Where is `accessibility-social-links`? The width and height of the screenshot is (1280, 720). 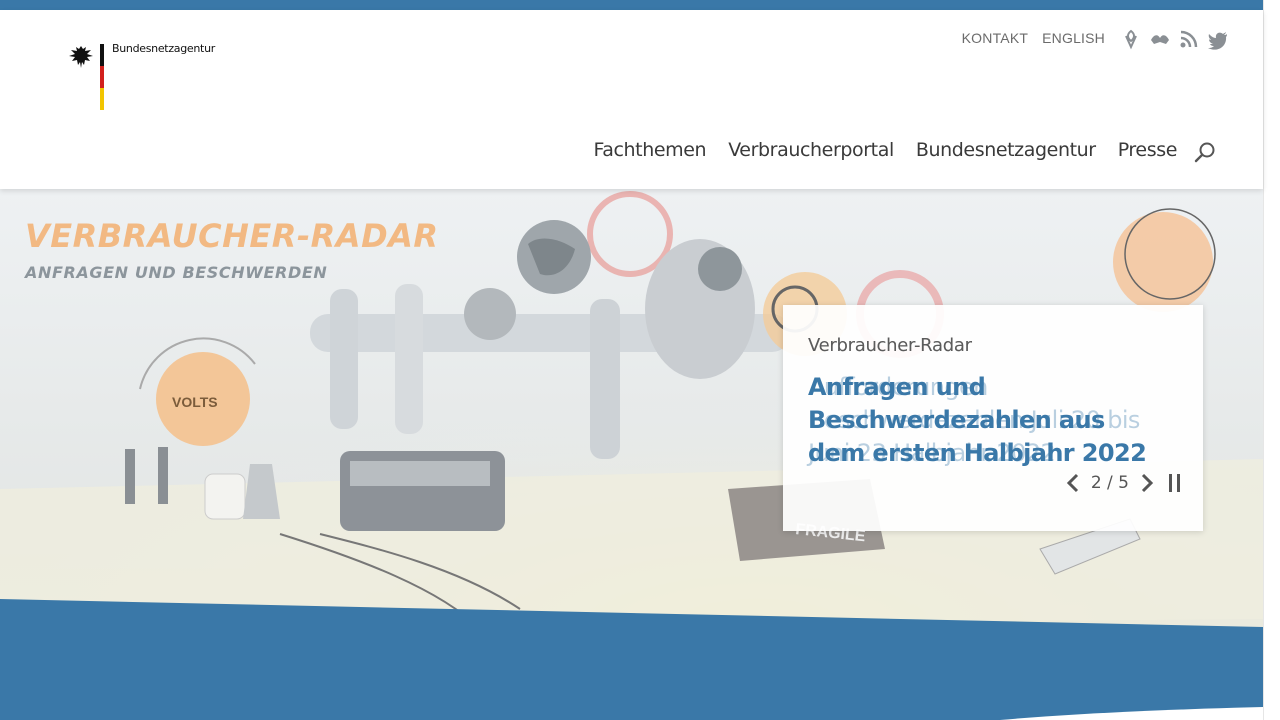 accessibility-social-links is located at coordinates (1174, 39).